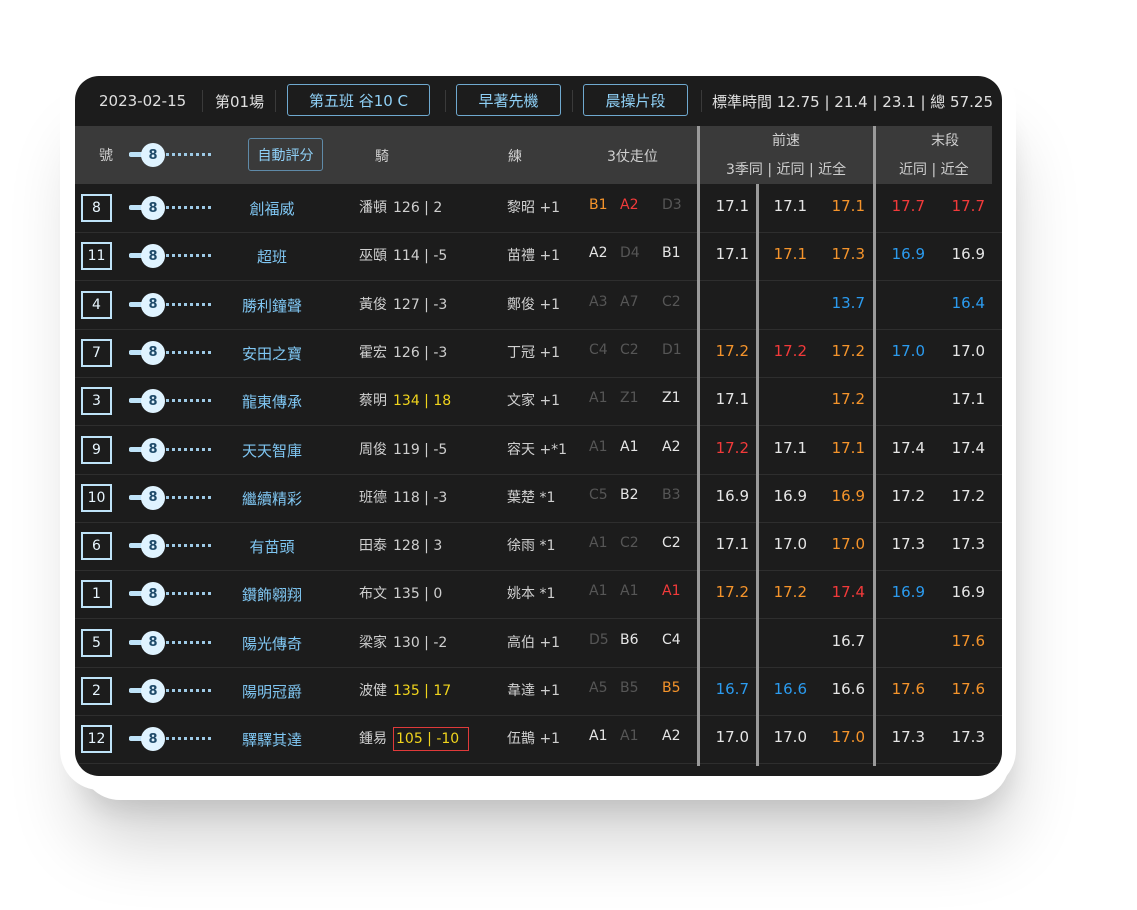  What do you see at coordinates (285, 154) in the screenshot?
I see `auto-score-button: 自動評分` at bounding box center [285, 154].